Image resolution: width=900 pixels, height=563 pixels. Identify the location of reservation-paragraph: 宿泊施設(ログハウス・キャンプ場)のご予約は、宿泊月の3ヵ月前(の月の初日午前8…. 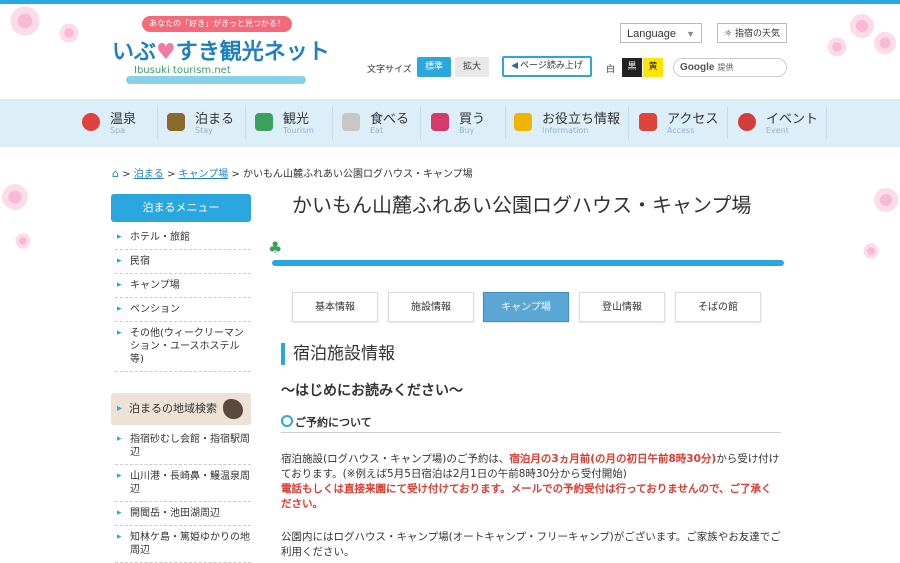
(530, 481).